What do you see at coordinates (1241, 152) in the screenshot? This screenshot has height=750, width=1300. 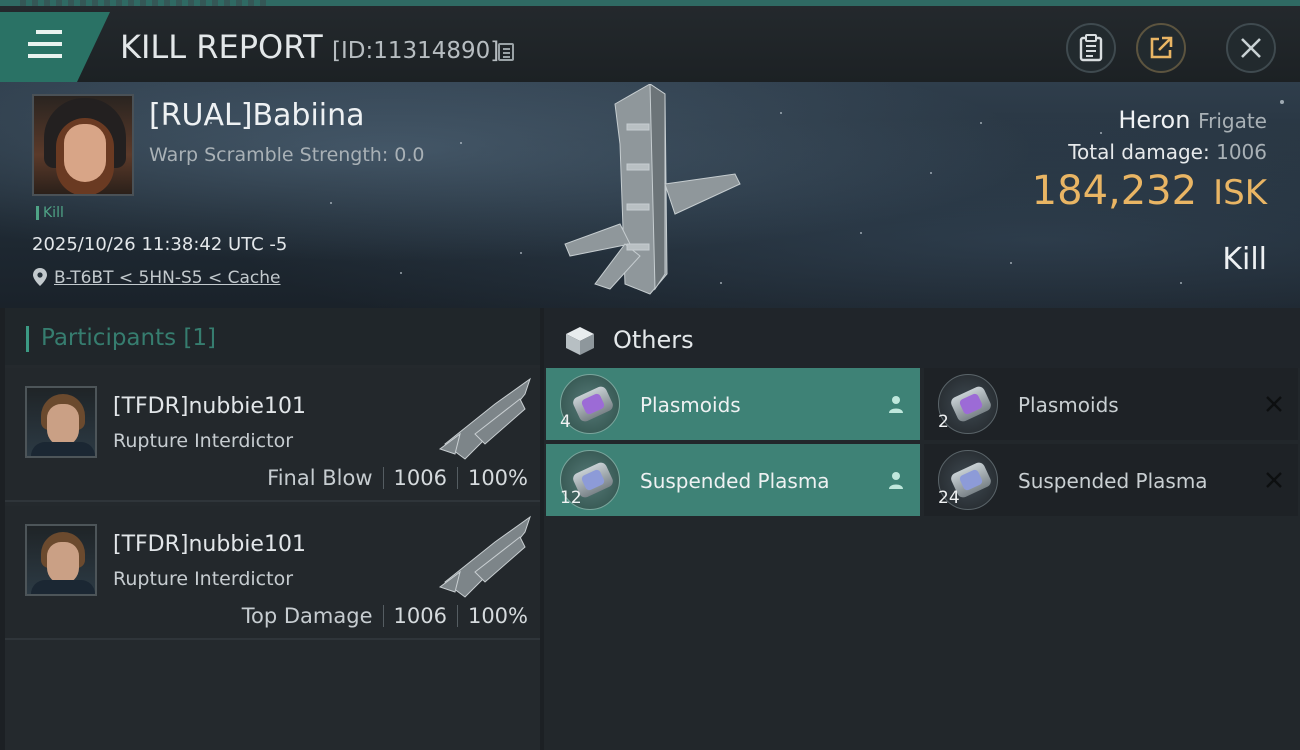 I see `total-damage-value: 1006` at bounding box center [1241, 152].